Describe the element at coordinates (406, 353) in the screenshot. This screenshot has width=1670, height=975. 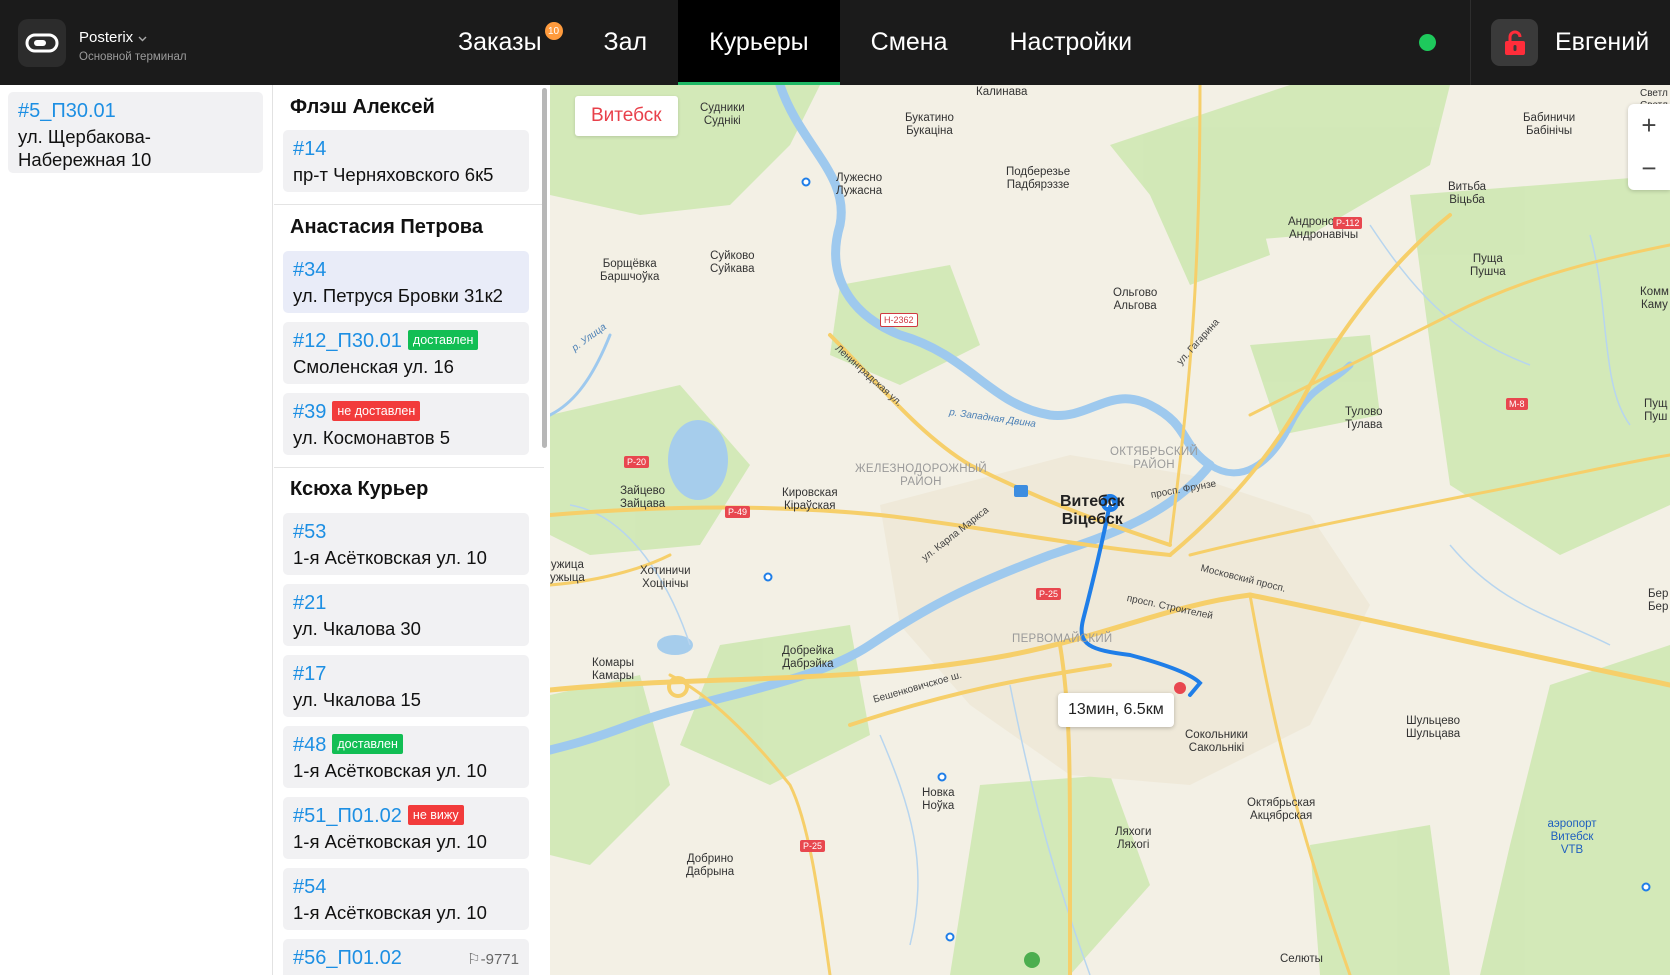
I see `order-card: #12_П30.01 доставлен Смоленская ул. 16` at that location.